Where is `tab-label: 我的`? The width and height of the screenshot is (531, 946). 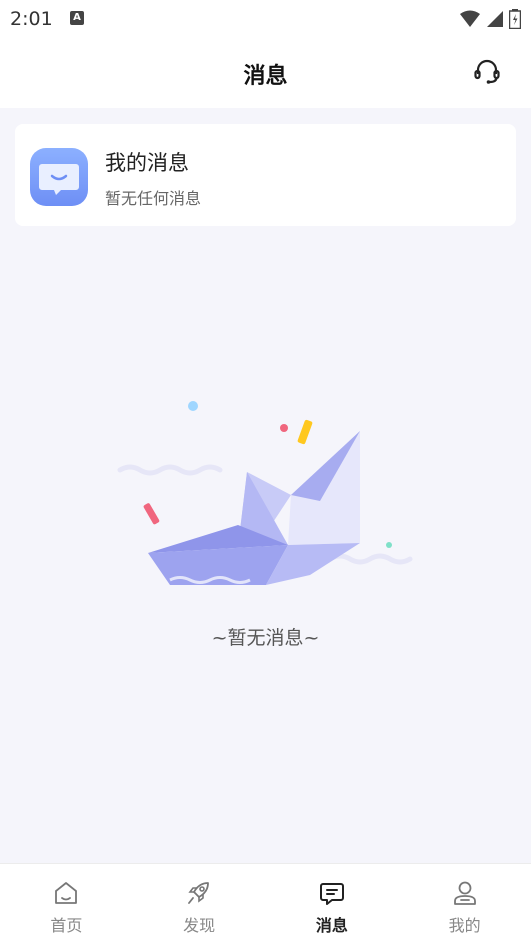 tab-label: 我的 is located at coordinates (464, 925).